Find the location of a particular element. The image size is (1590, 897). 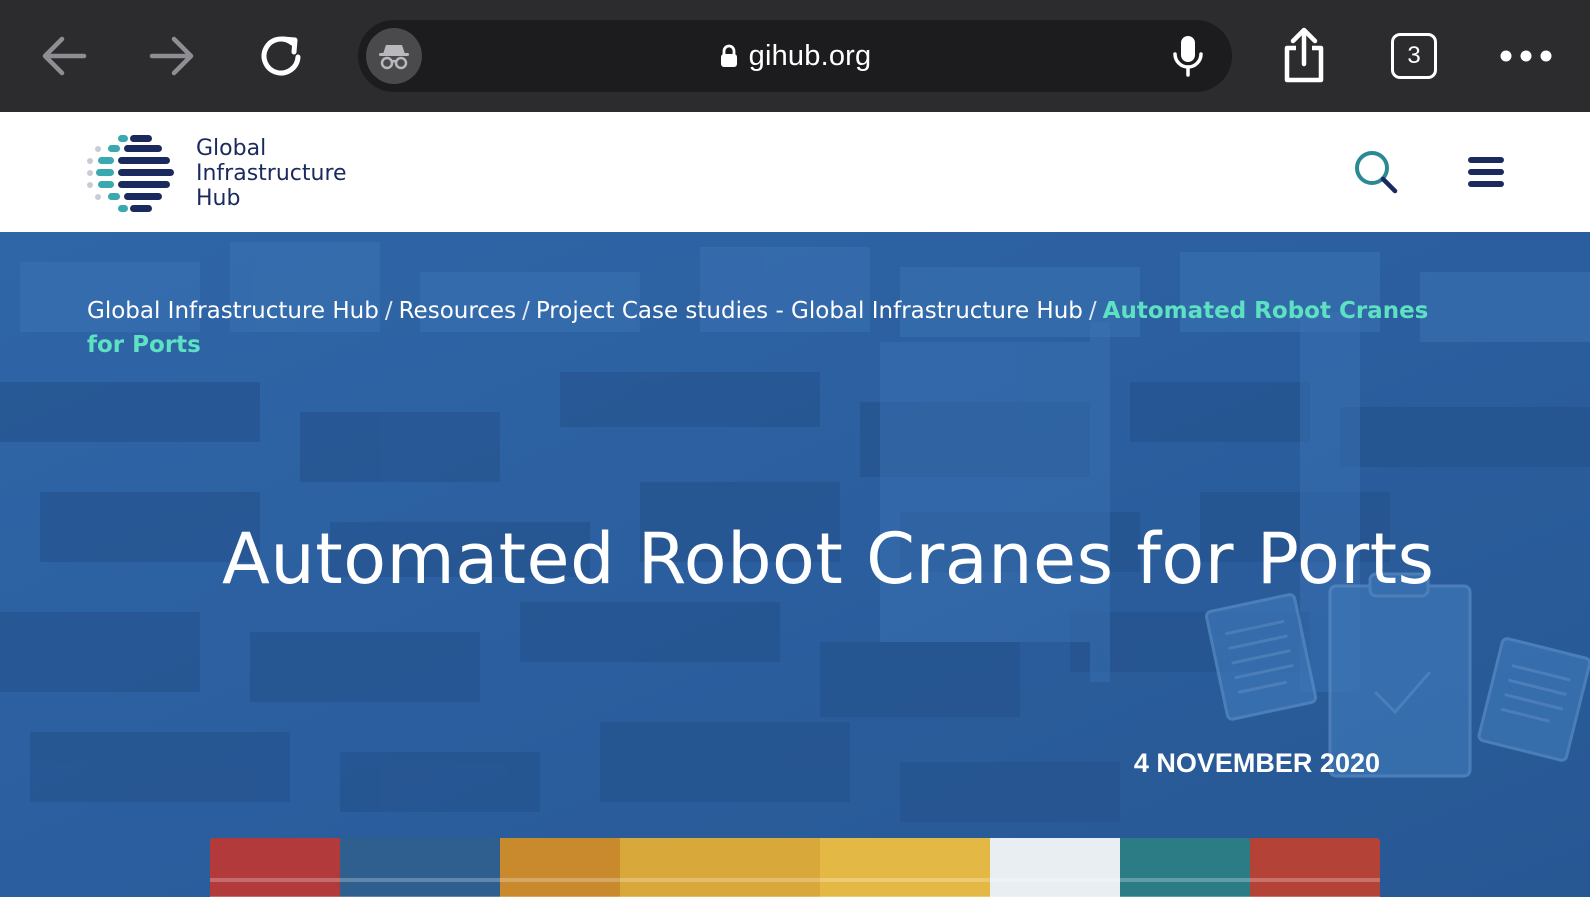

reload-button is located at coordinates (282, 56).